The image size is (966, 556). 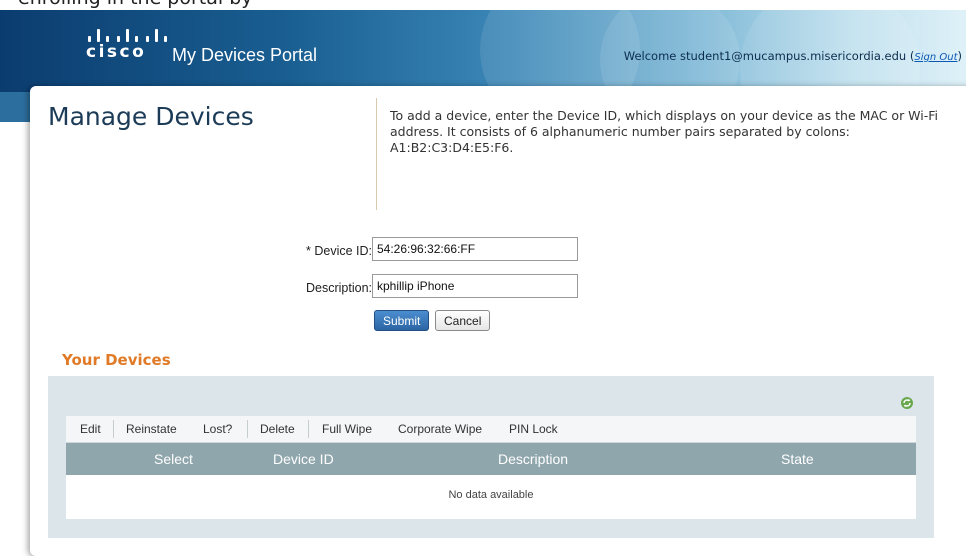 I want to click on cancel-button: Cancel, so click(x=463, y=320).